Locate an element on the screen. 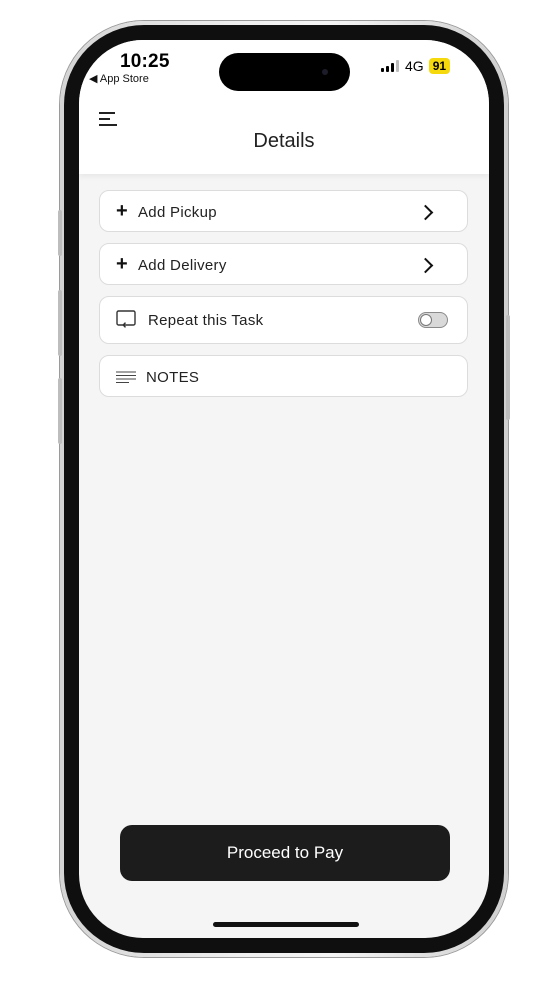  notes-row: NOTES is located at coordinates (283, 376).